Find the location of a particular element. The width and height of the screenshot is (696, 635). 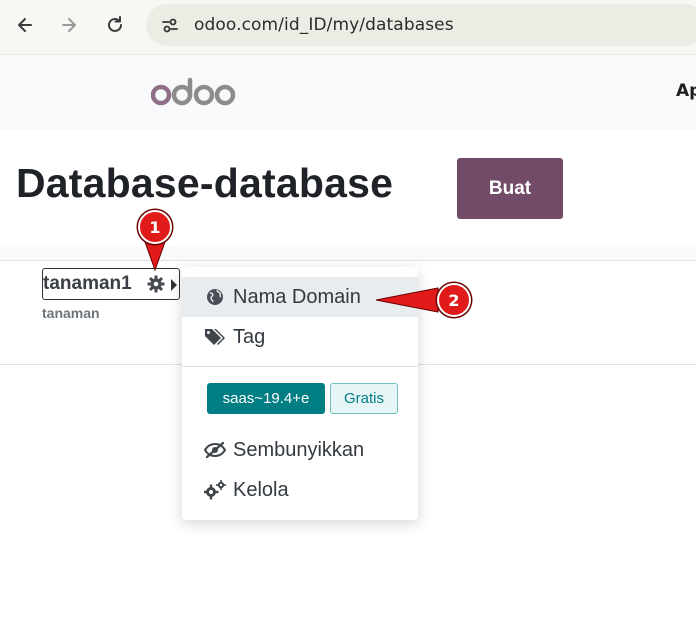

menu-item-tag: Tag is located at coordinates (300, 337).